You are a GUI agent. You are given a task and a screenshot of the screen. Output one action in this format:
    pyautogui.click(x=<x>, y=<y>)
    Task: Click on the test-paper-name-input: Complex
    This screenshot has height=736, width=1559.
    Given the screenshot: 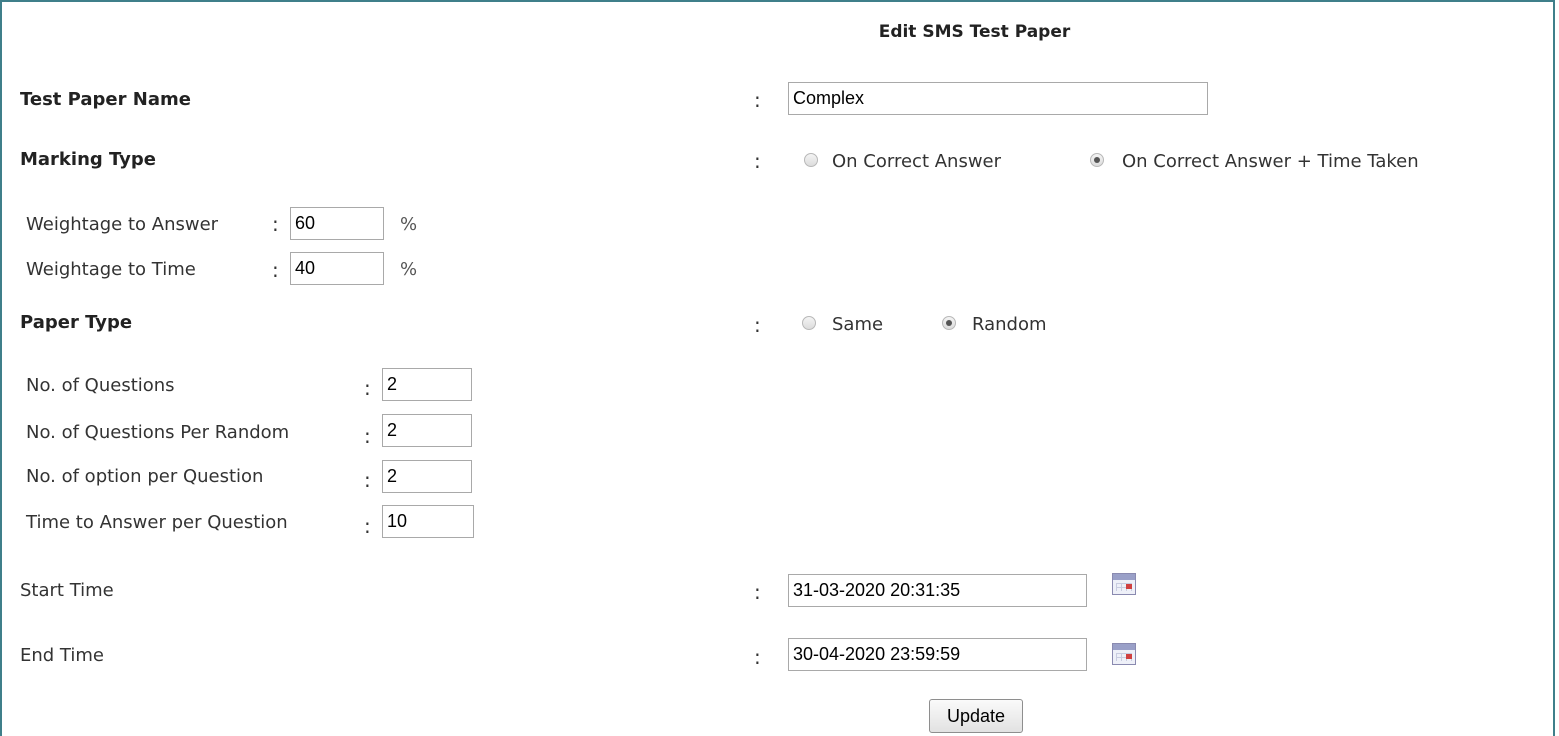 What is the action you would take?
    pyautogui.click(x=998, y=98)
    